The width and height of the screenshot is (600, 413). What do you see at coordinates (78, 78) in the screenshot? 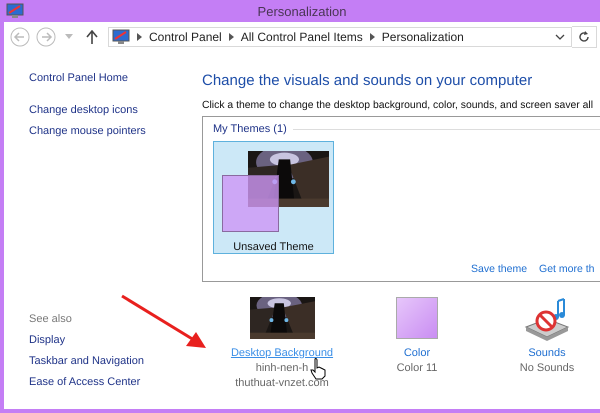
I see `sidebar-link: Control Panel Home` at bounding box center [78, 78].